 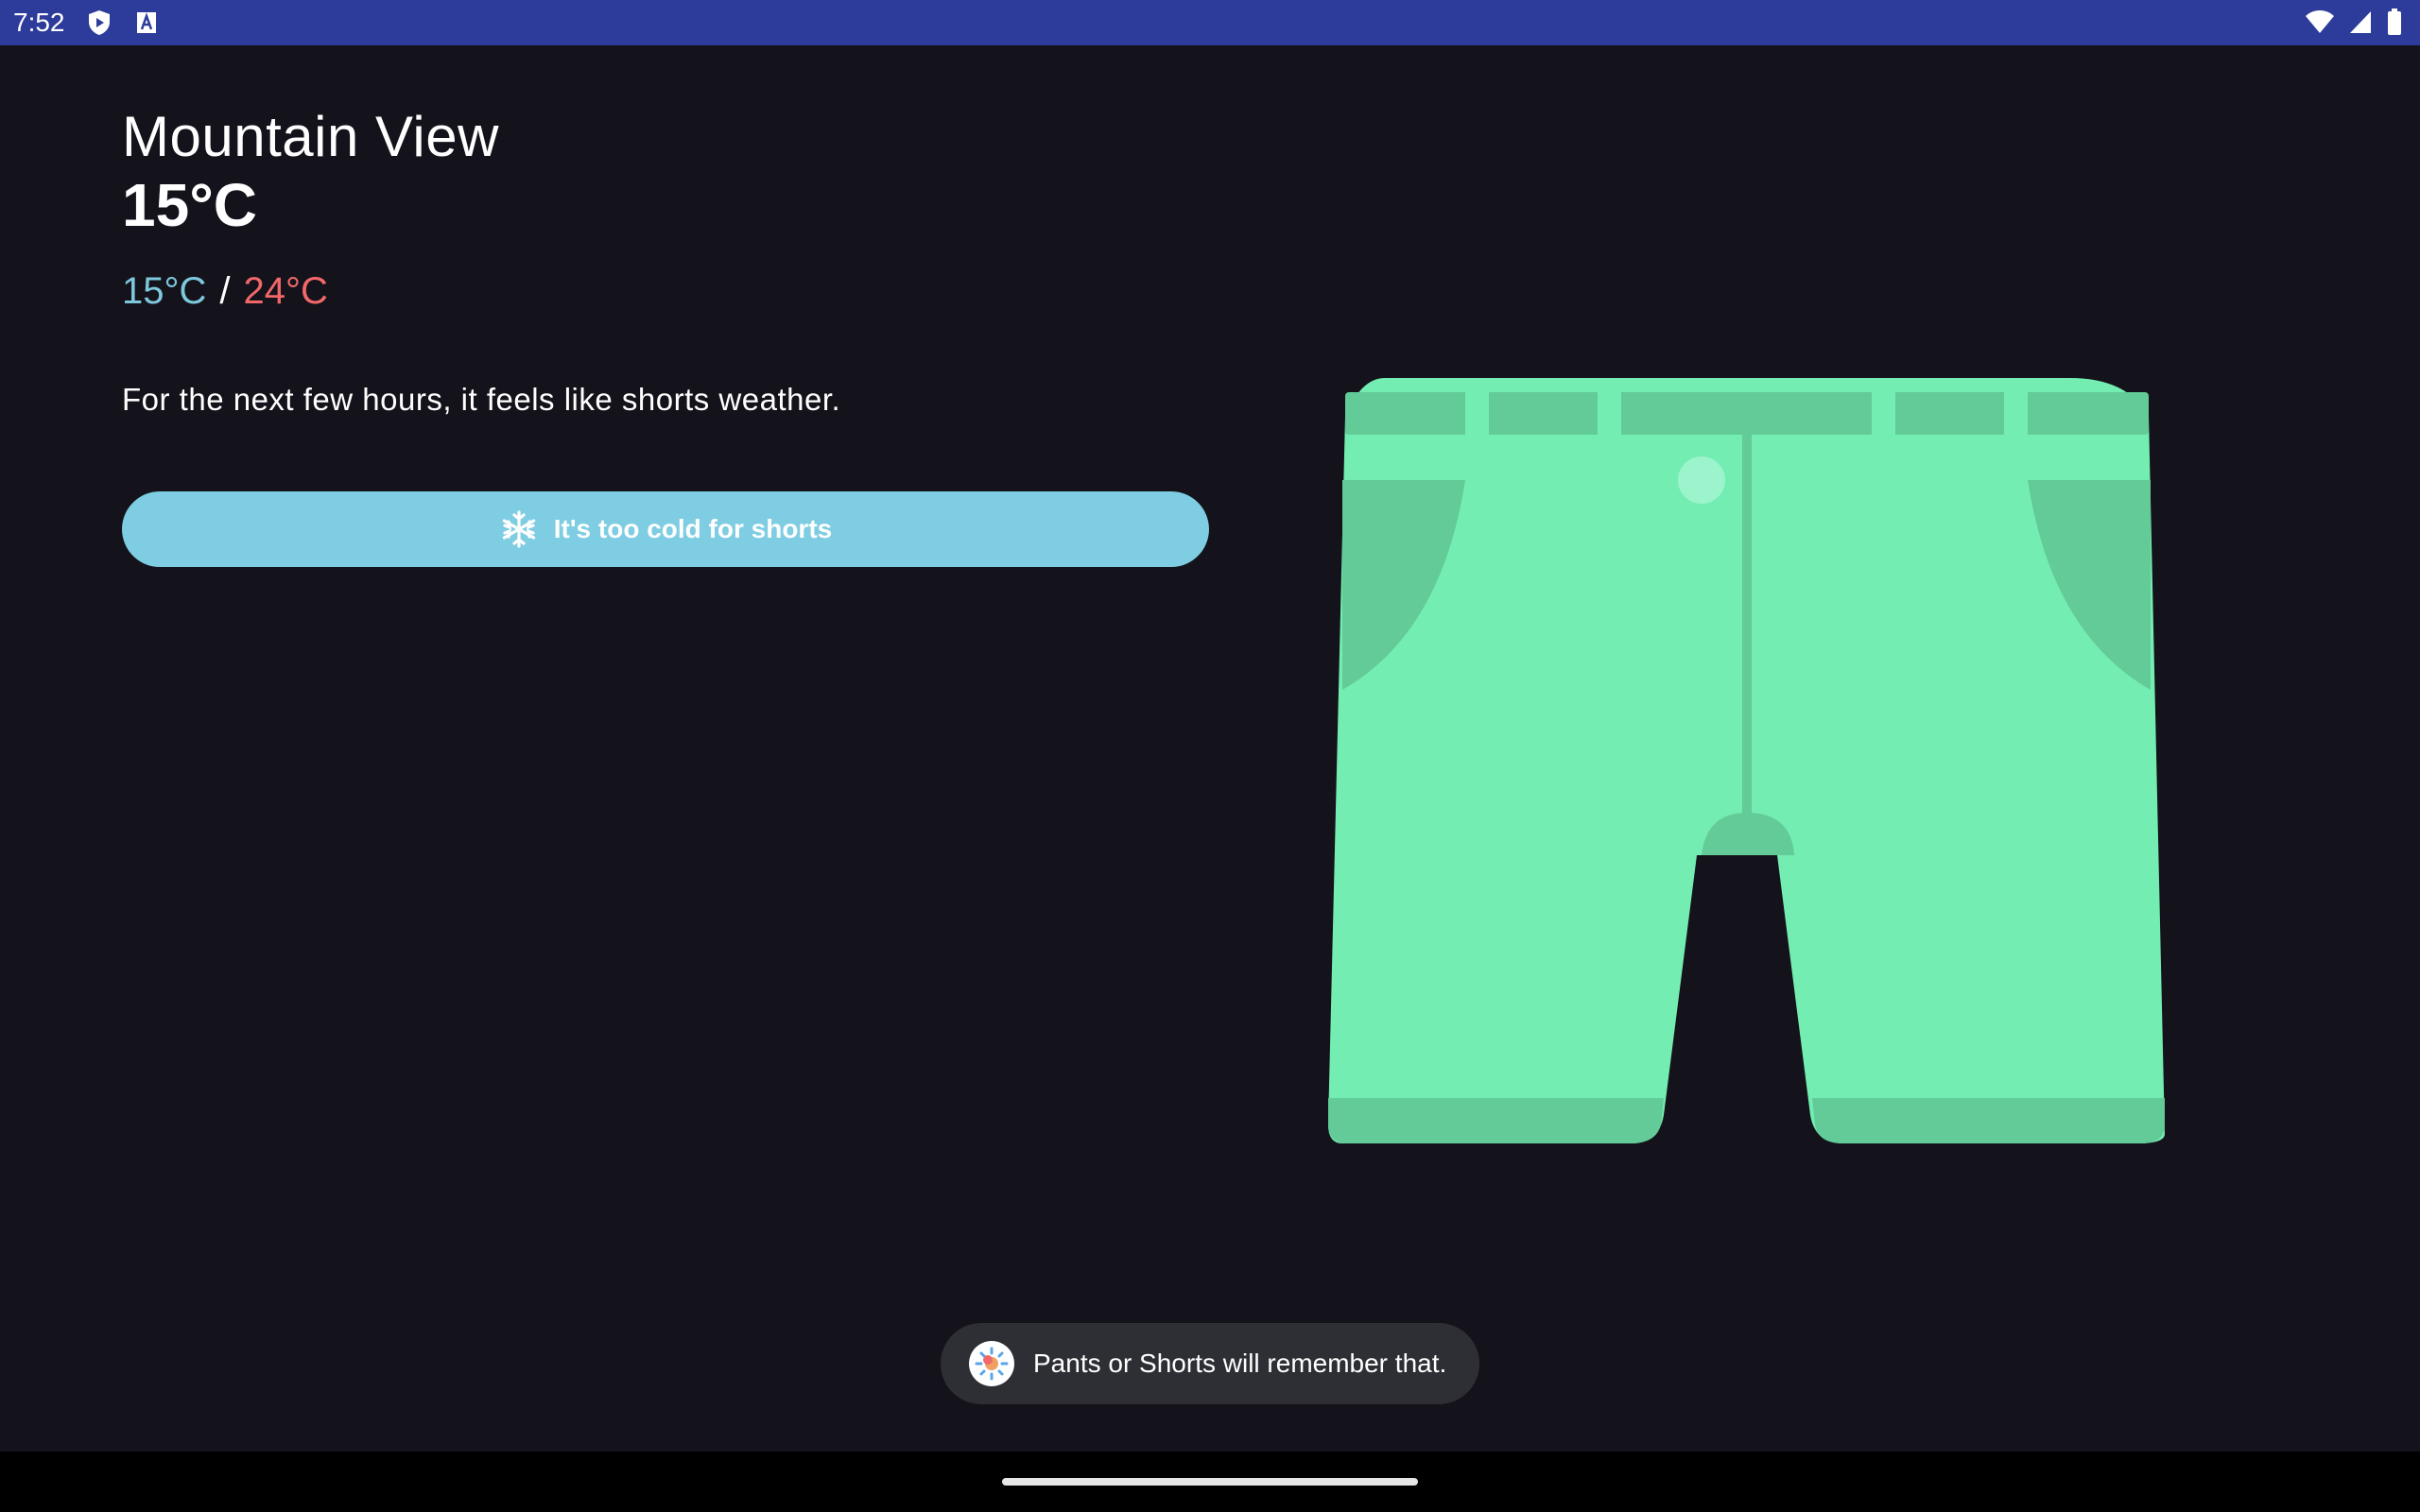 I want to click on status-time: 7:52, so click(x=39, y=22).